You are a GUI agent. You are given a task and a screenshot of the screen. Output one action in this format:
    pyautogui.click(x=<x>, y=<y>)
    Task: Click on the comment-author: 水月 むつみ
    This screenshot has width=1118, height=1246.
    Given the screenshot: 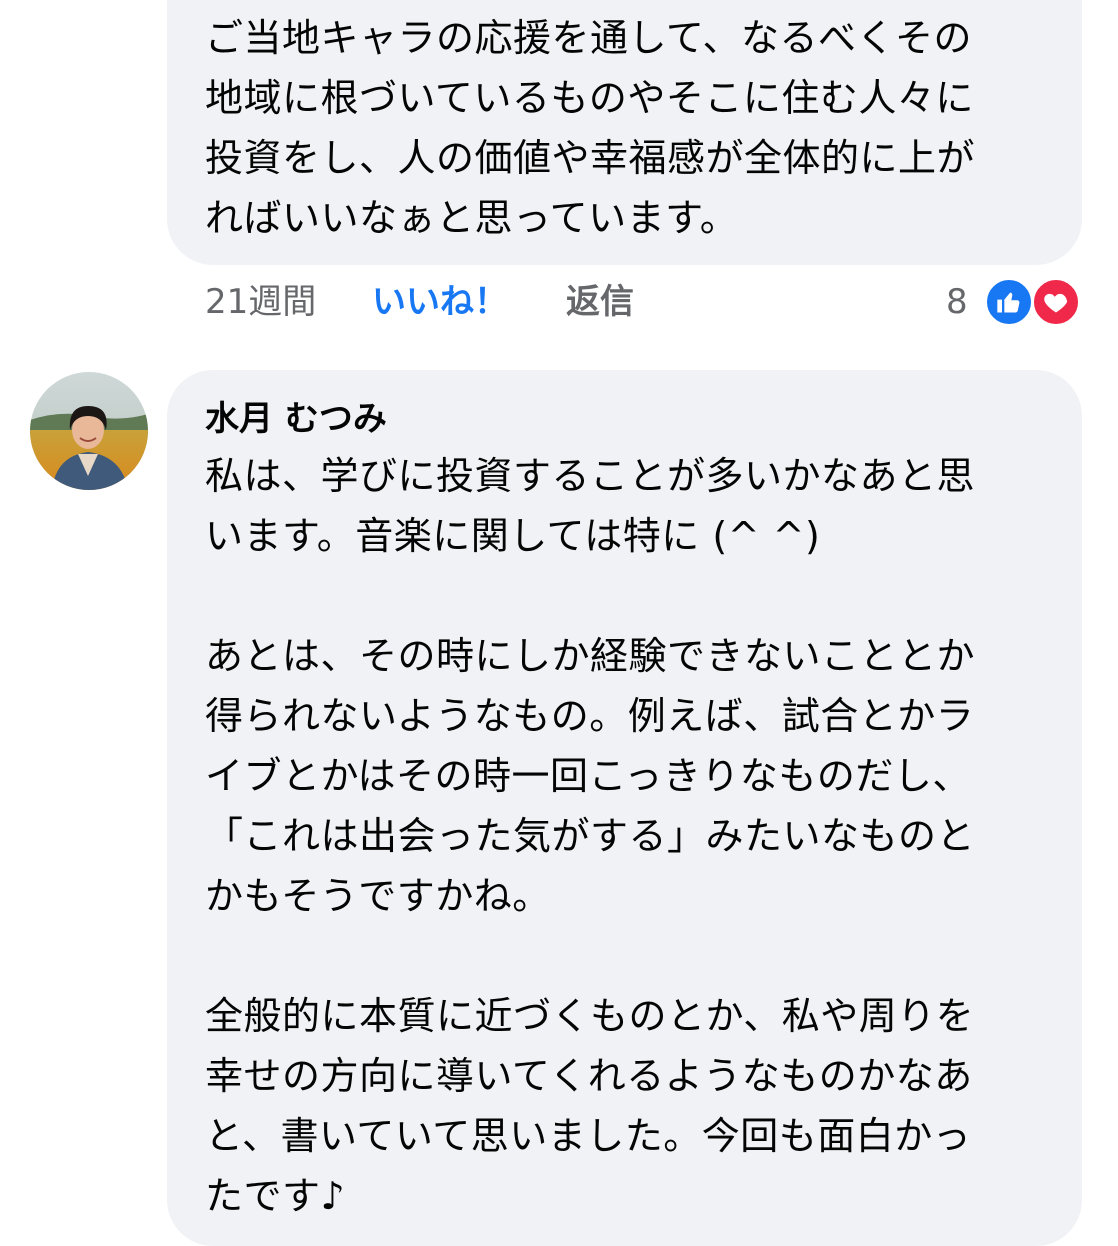 What is the action you would take?
    pyautogui.click(x=296, y=415)
    